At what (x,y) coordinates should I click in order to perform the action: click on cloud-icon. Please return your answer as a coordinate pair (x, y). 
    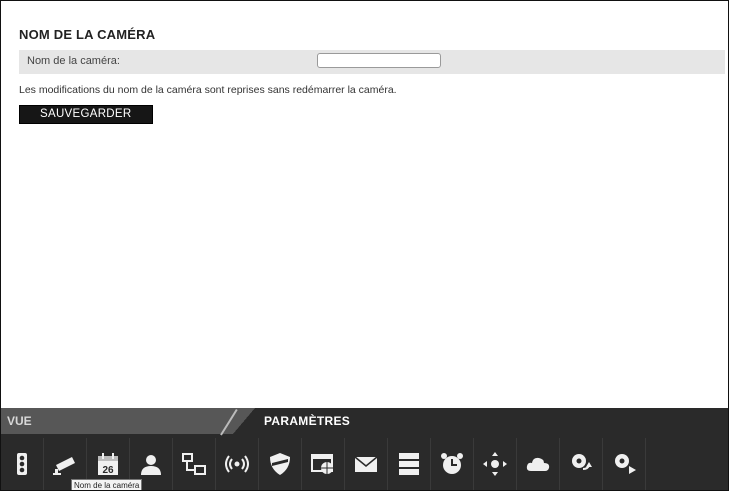
    Looking at the image, I should click on (538, 464).